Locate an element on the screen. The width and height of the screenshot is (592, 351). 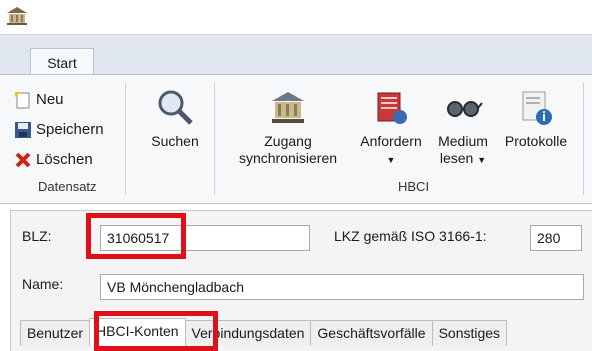
highlight-box-hbci-konten is located at coordinates (156, 331).